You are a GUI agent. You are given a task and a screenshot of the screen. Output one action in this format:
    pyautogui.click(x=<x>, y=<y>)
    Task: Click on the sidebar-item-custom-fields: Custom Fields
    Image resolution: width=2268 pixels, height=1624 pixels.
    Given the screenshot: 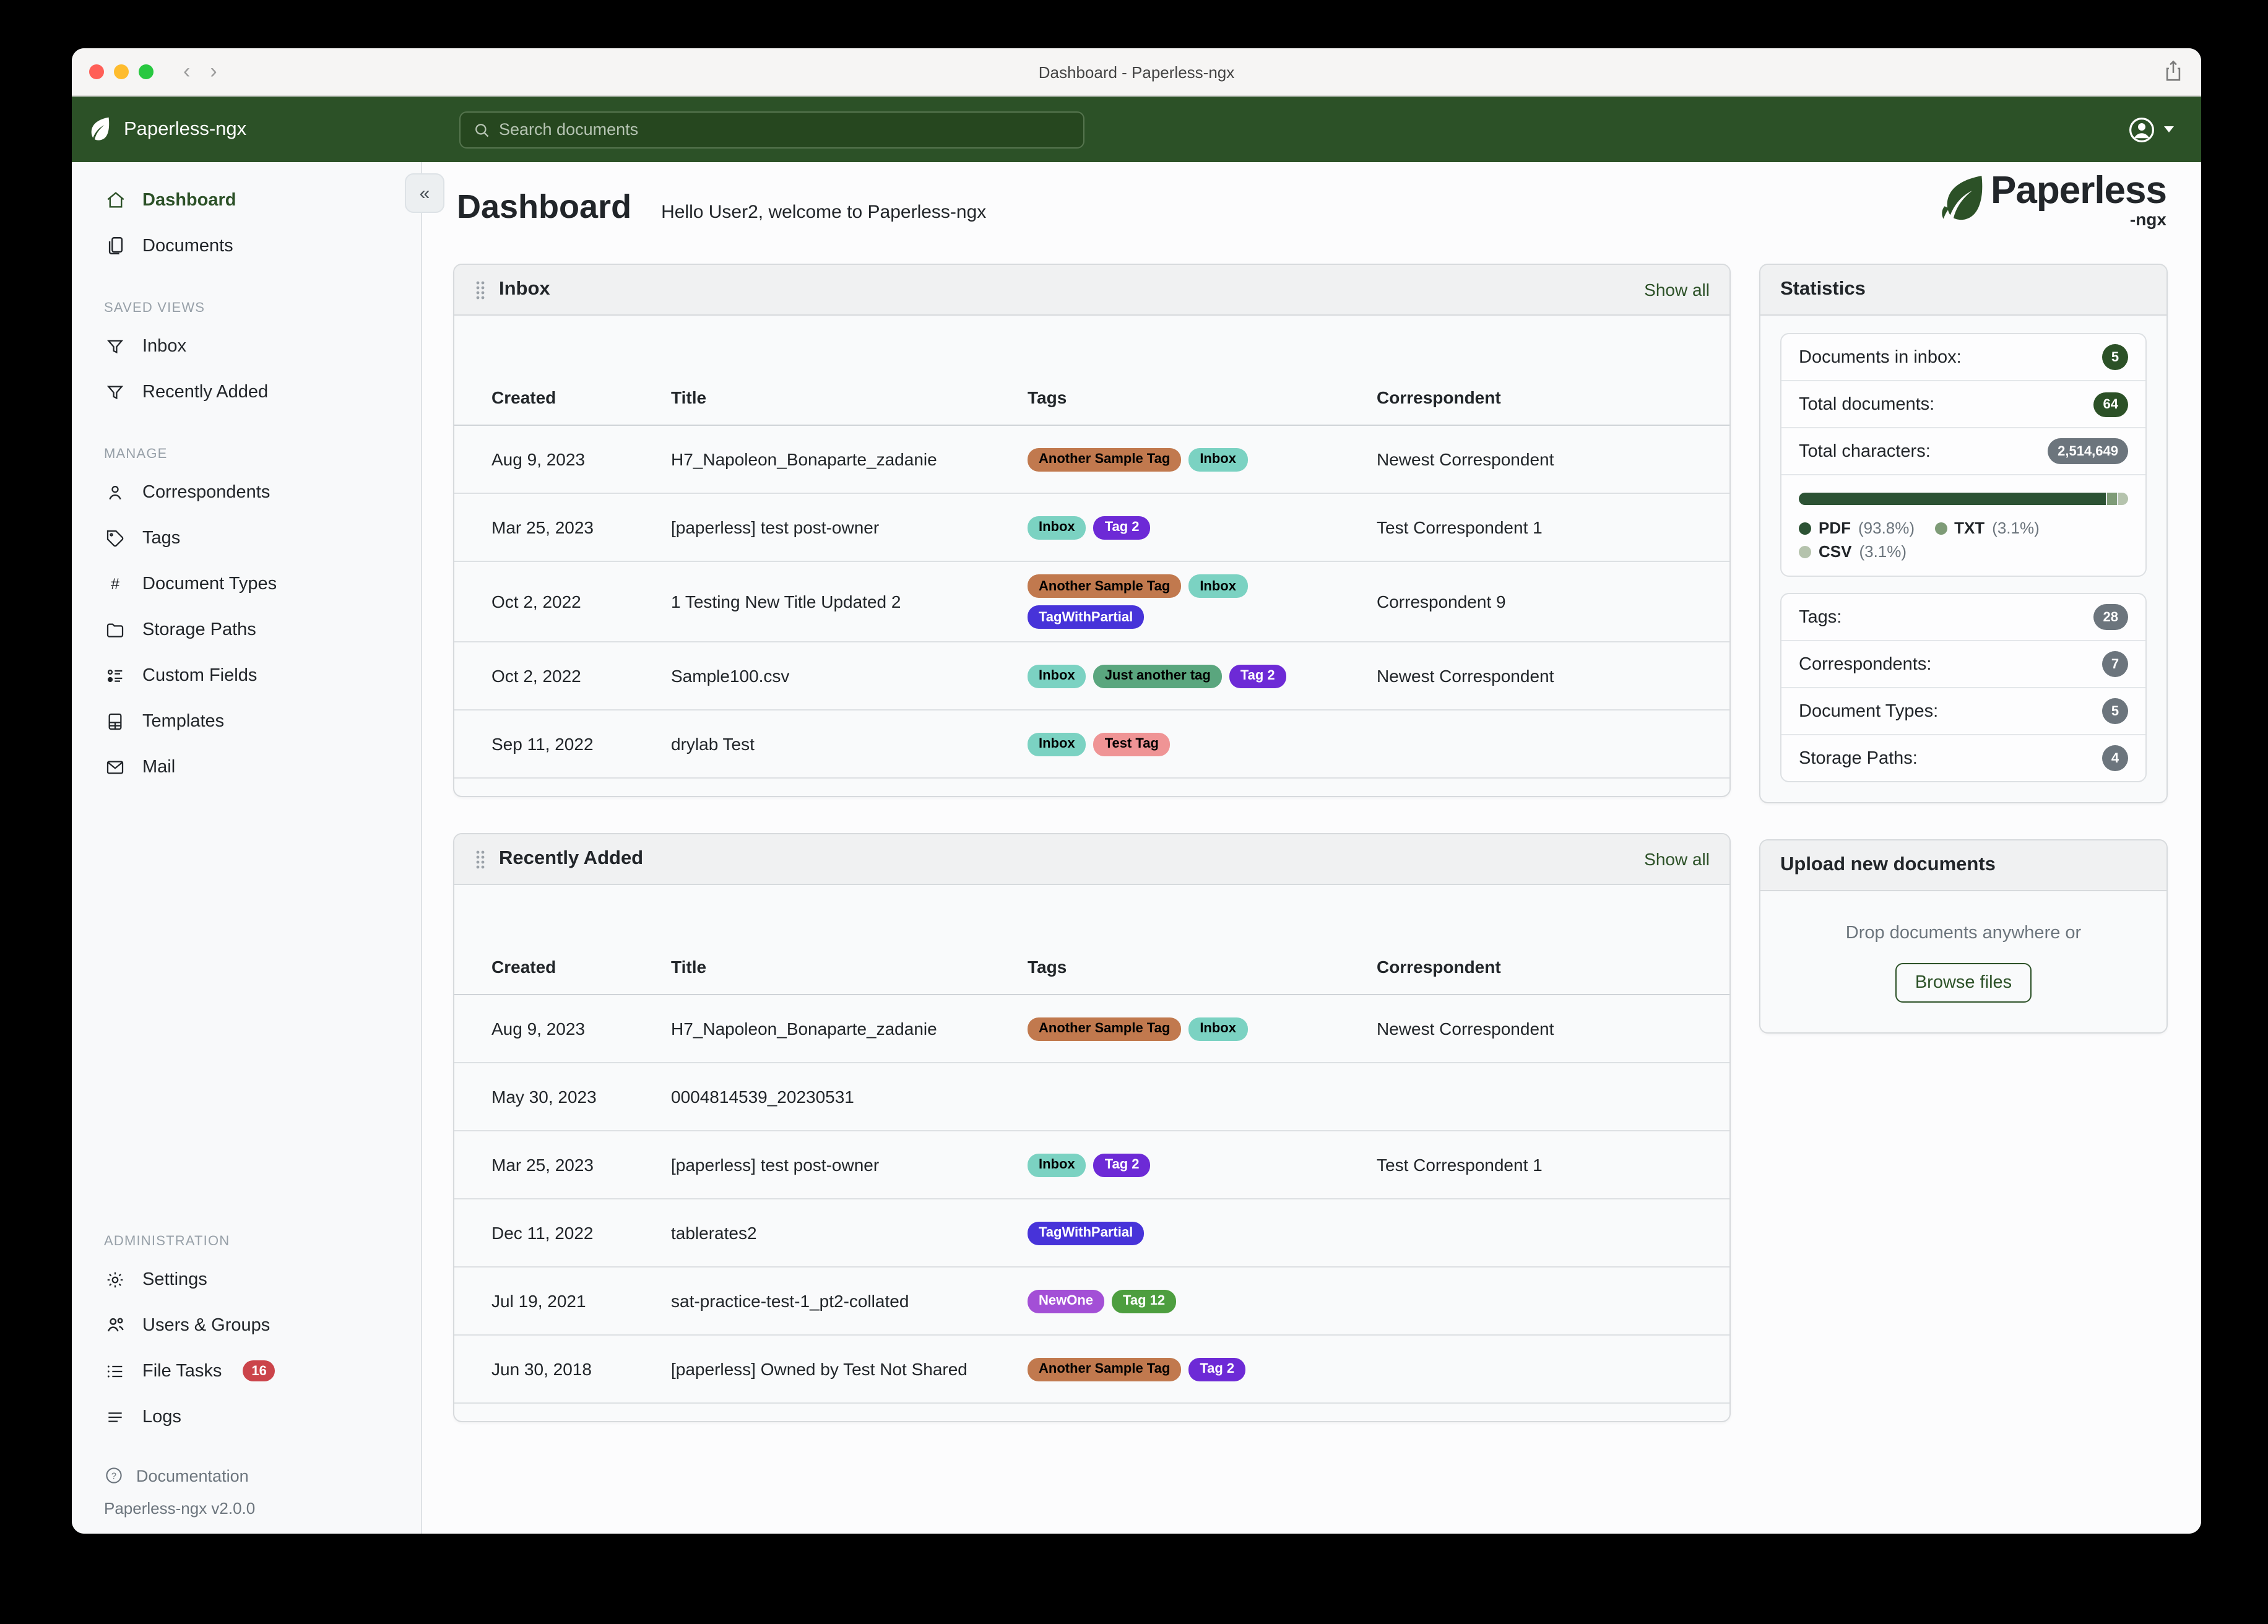 What is the action you would take?
    pyautogui.click(x=246, y=675)
    